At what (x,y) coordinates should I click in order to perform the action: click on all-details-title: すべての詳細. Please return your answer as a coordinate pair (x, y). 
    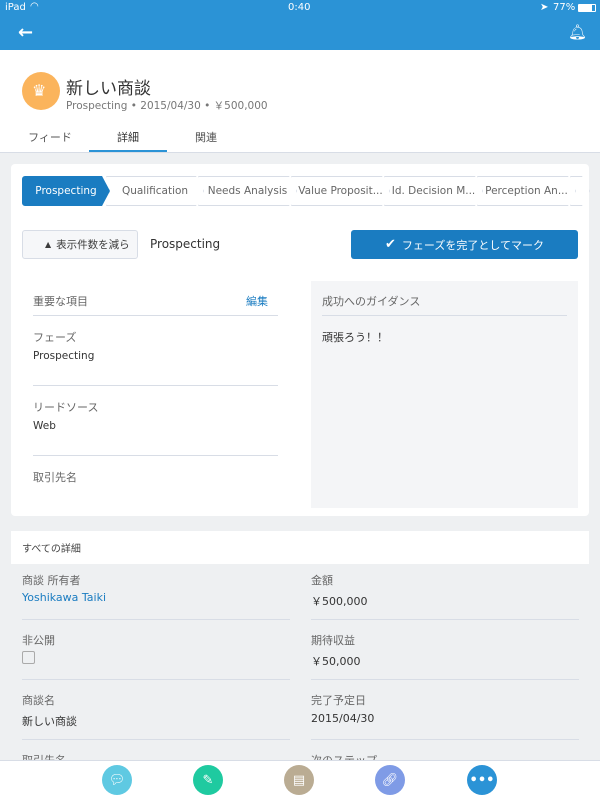
    Looking at the image, I should click on (51, 549).